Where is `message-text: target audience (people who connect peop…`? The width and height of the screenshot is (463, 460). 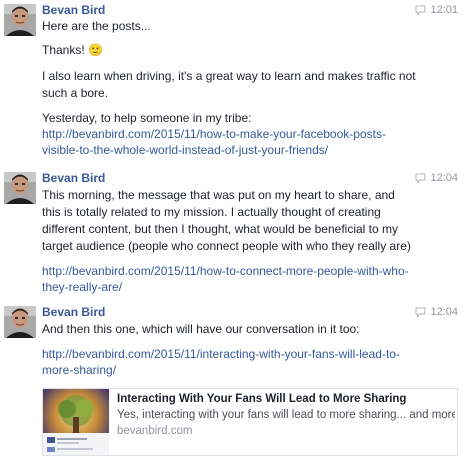 message-text: target audience (people who connect peop… is located at coordinates (226, 246).